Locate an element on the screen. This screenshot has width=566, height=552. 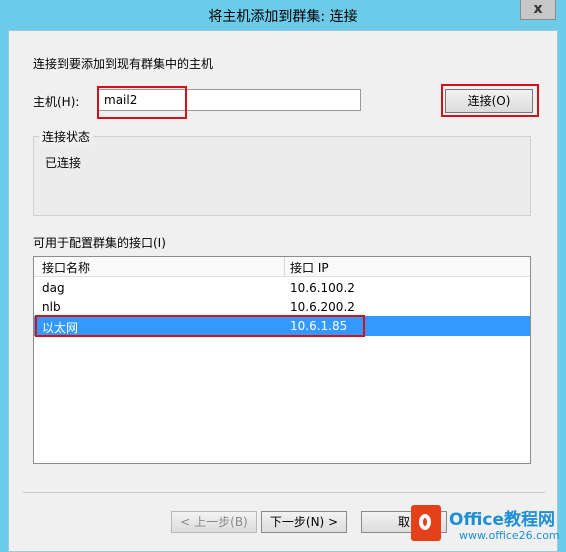
column-header-name: 接口名称 is located at coordinates (66, 267).